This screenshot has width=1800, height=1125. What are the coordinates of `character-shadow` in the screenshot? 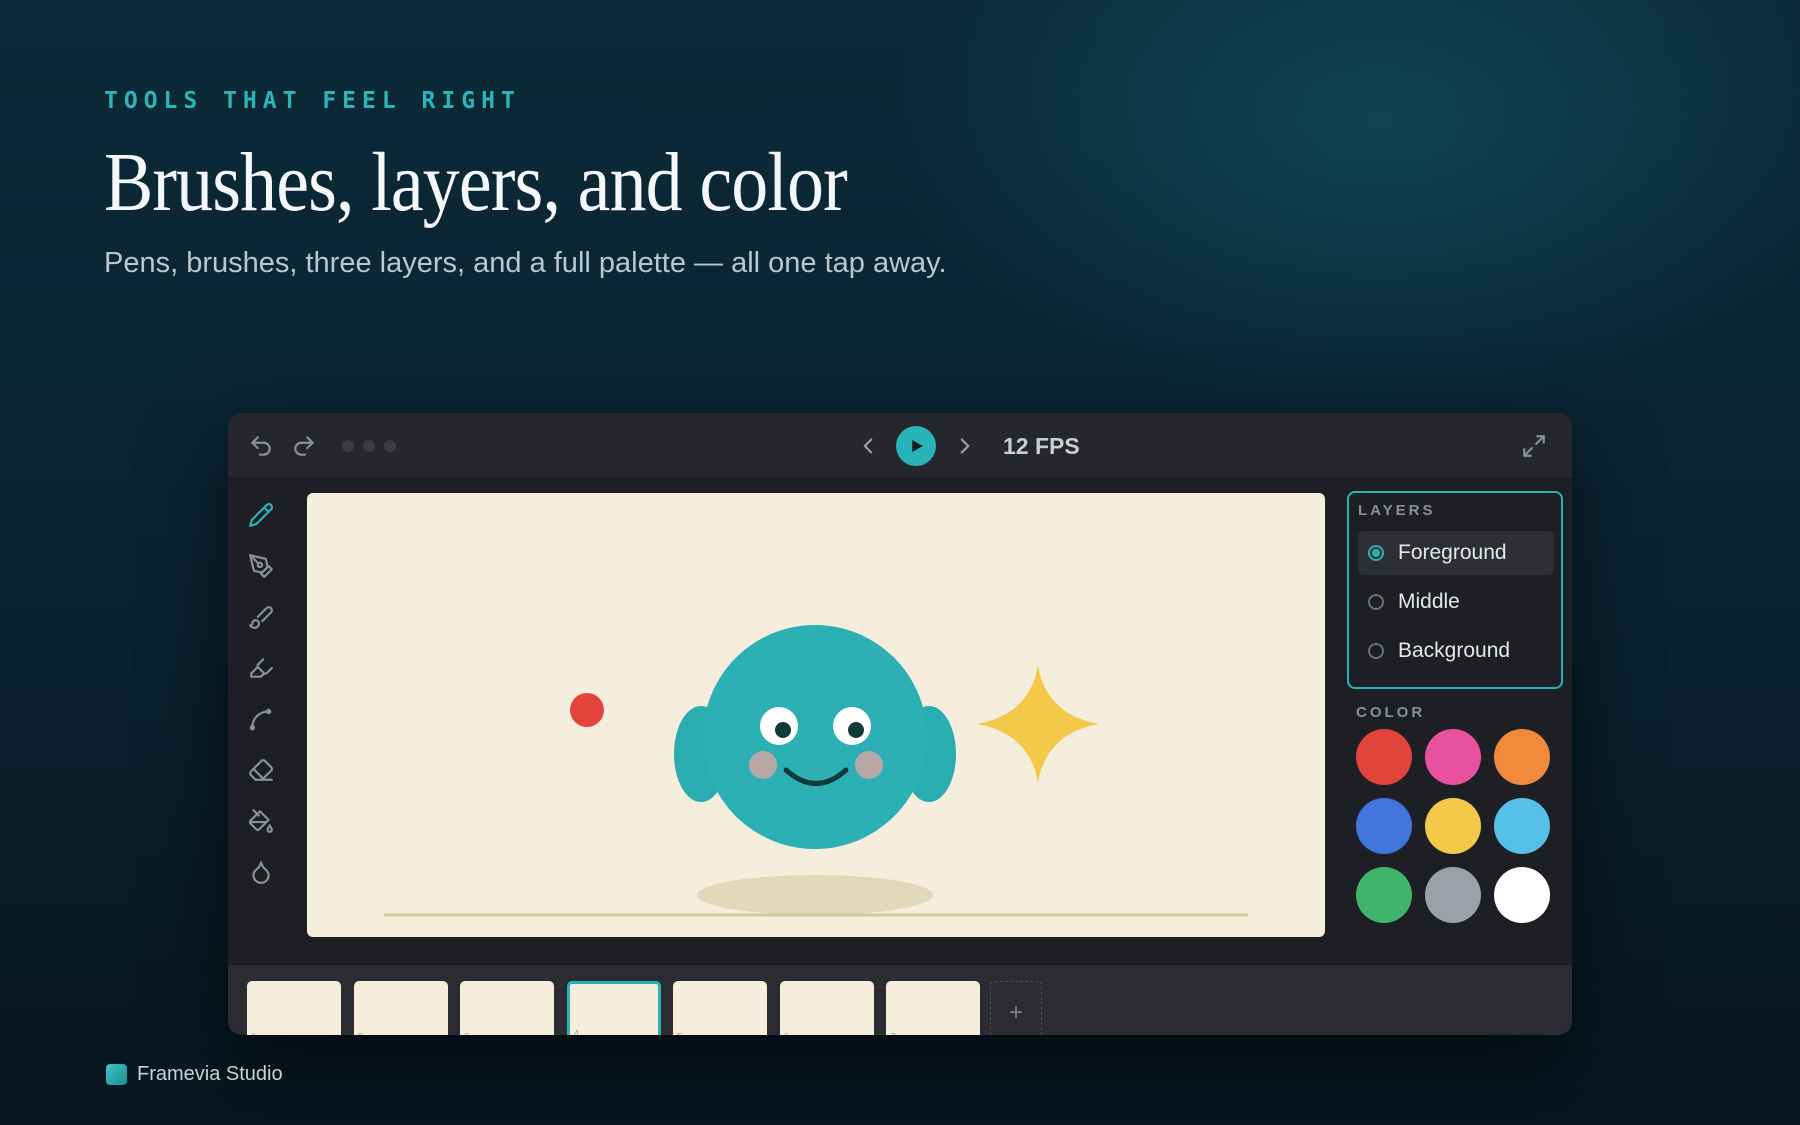 It's located at (815, 895).